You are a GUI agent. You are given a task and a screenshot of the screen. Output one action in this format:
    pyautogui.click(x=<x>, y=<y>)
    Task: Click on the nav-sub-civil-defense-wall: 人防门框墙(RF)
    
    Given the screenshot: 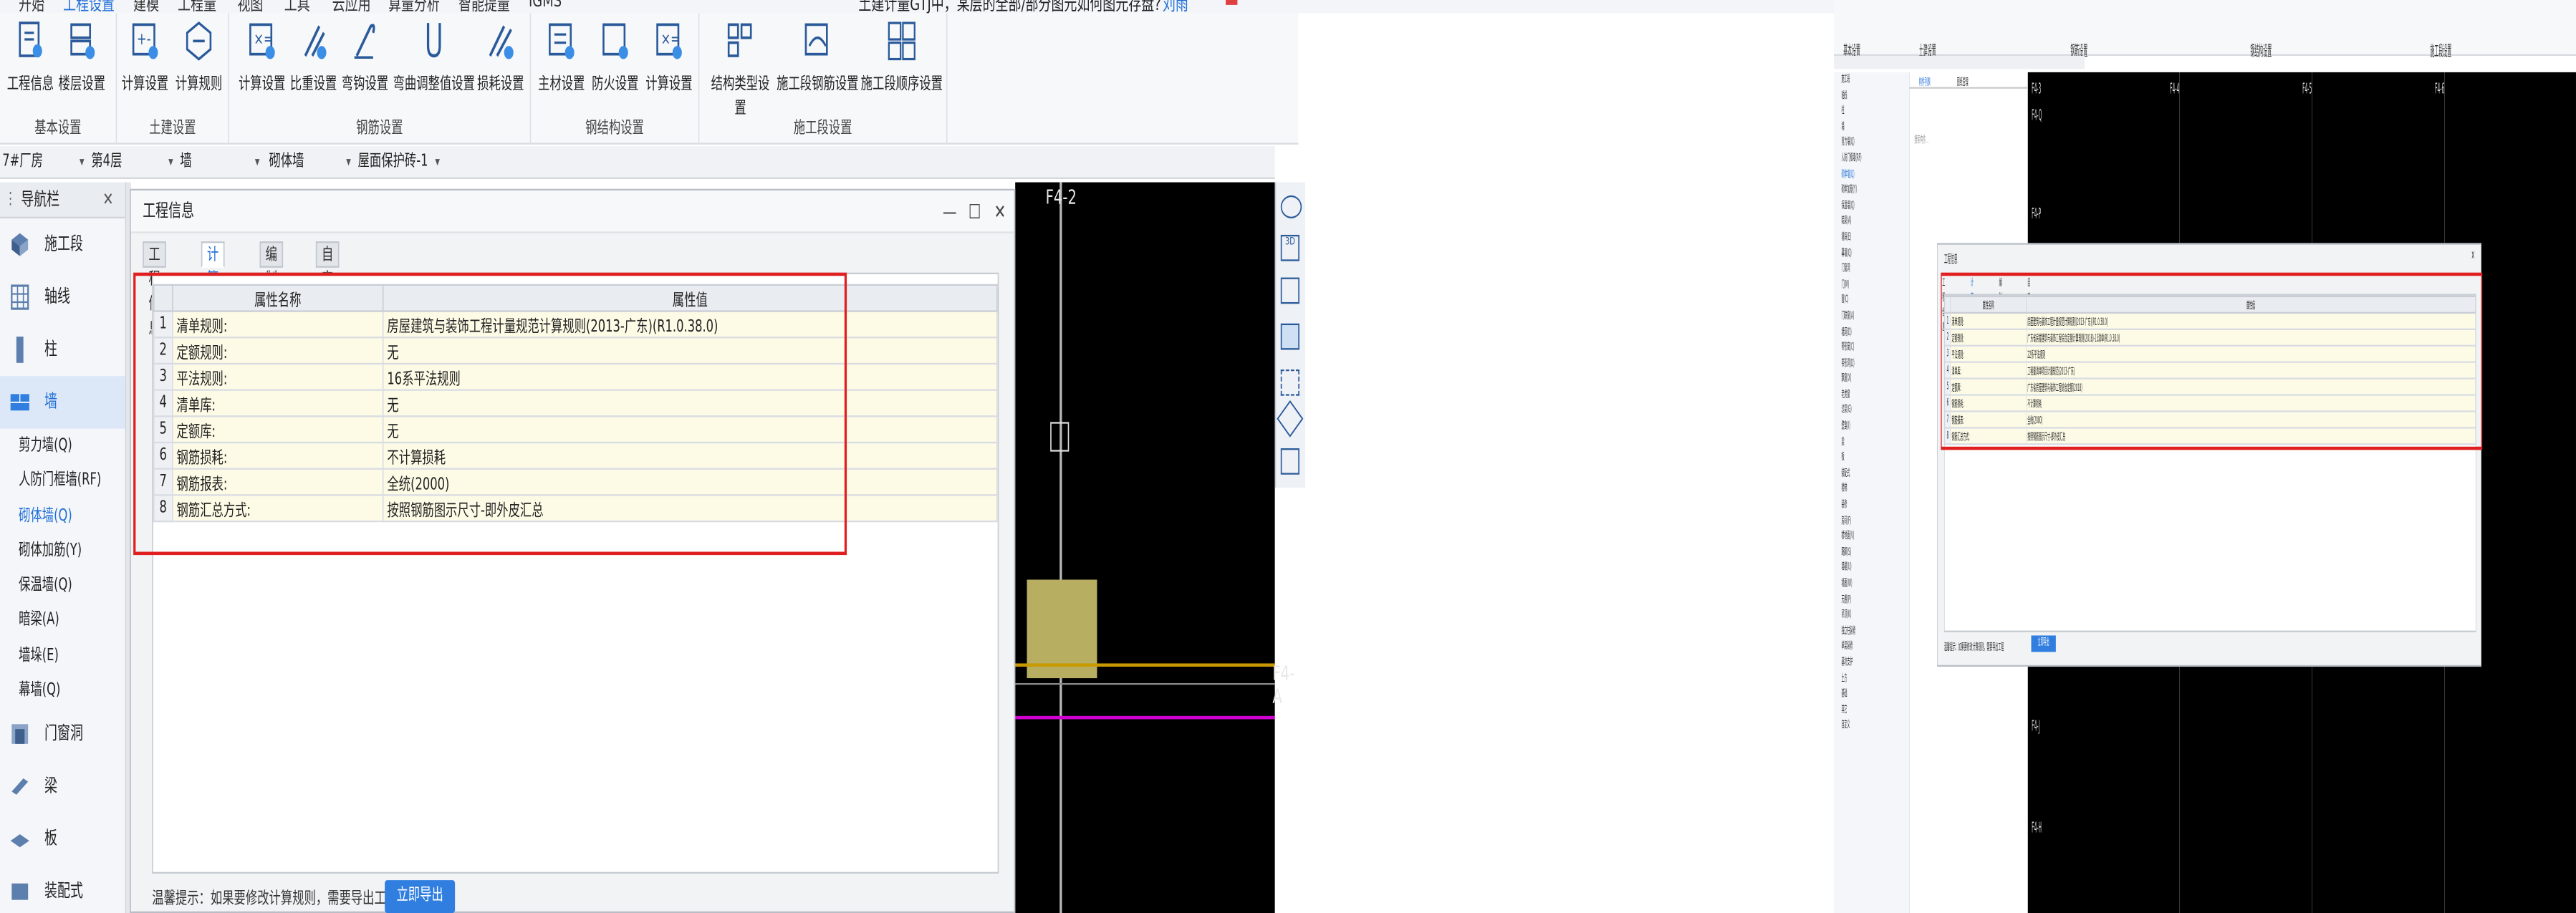 What is the action you would take?
    pyautogui.click(x=62, y=480)
    